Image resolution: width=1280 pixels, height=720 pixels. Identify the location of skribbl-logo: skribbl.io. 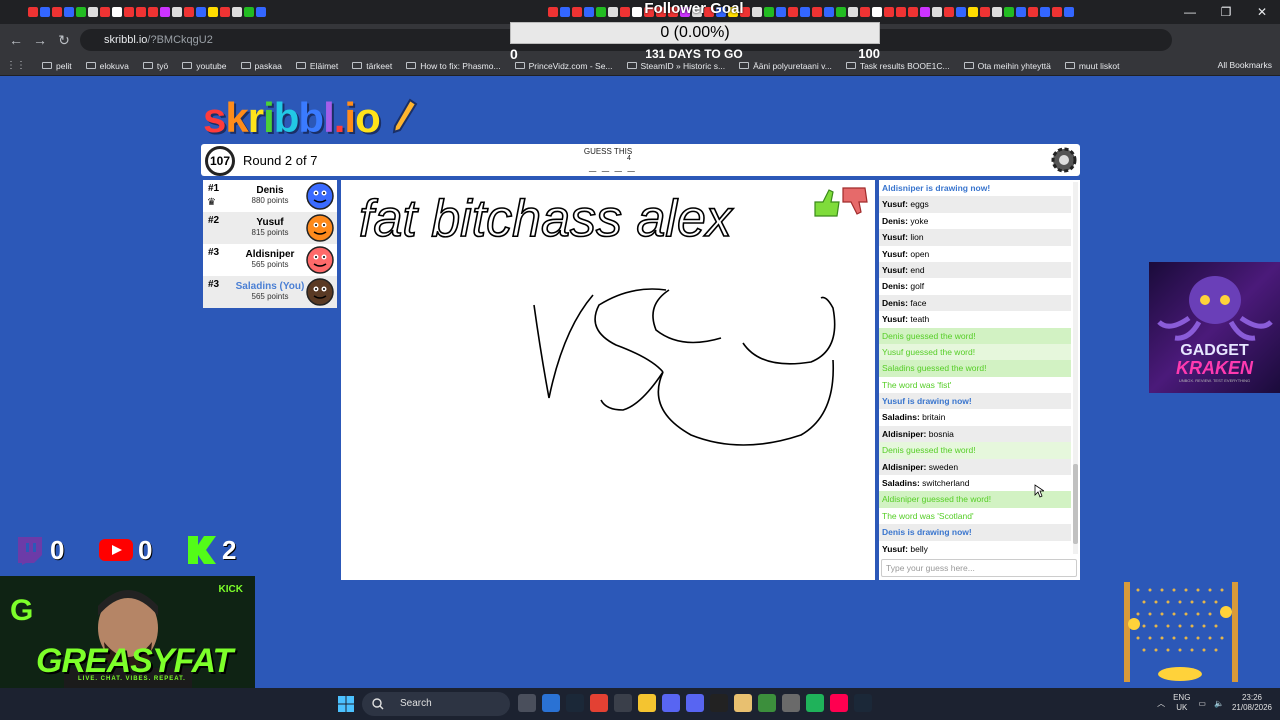
(292, 118).